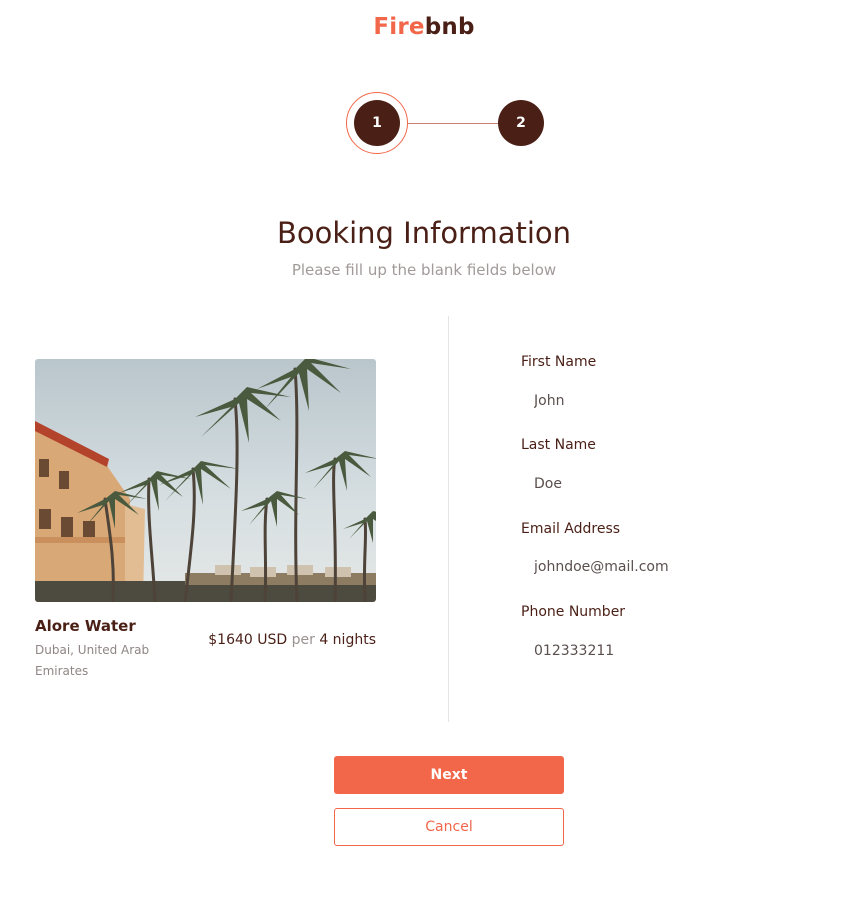  I want to click on price-per: per, so click(303, 640).